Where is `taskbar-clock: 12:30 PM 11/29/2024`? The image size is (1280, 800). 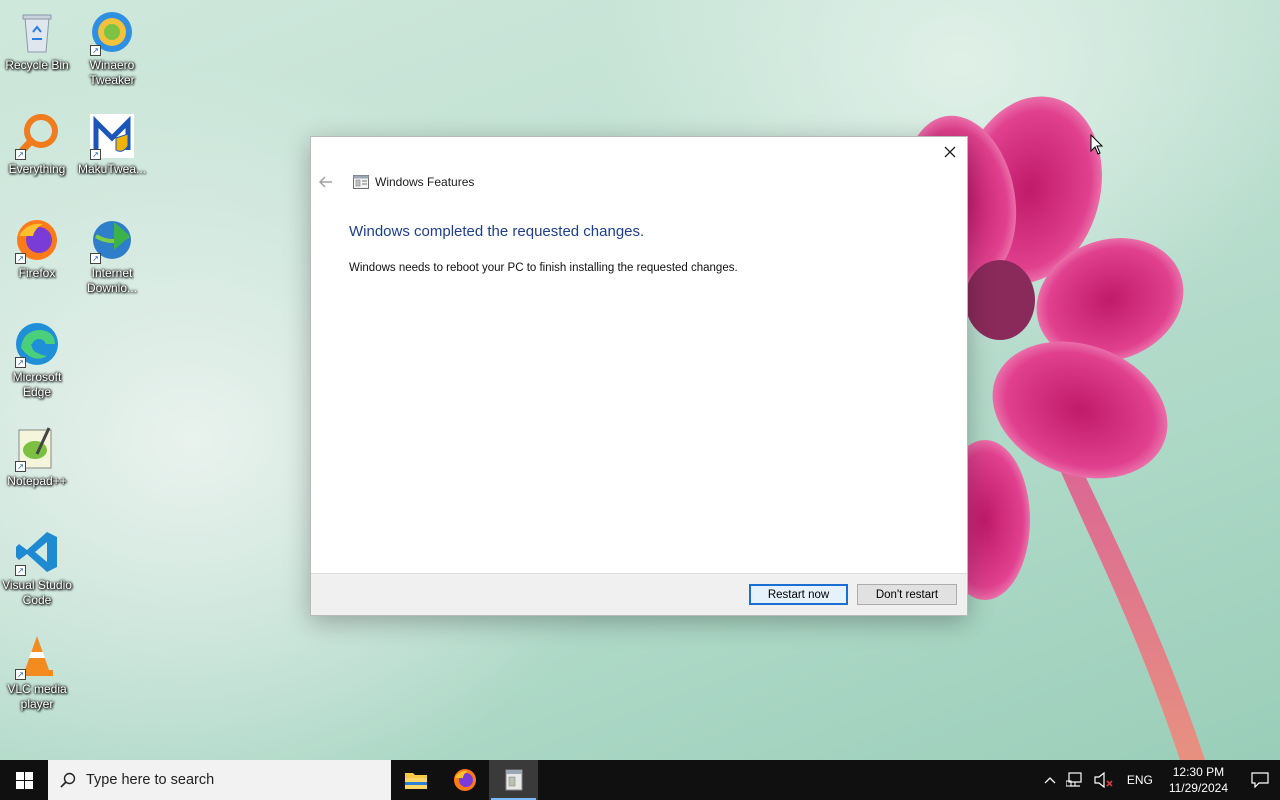
taskbar-clock: 12:30 PM 11/29/2024 is located at coordinates (1198, 780).